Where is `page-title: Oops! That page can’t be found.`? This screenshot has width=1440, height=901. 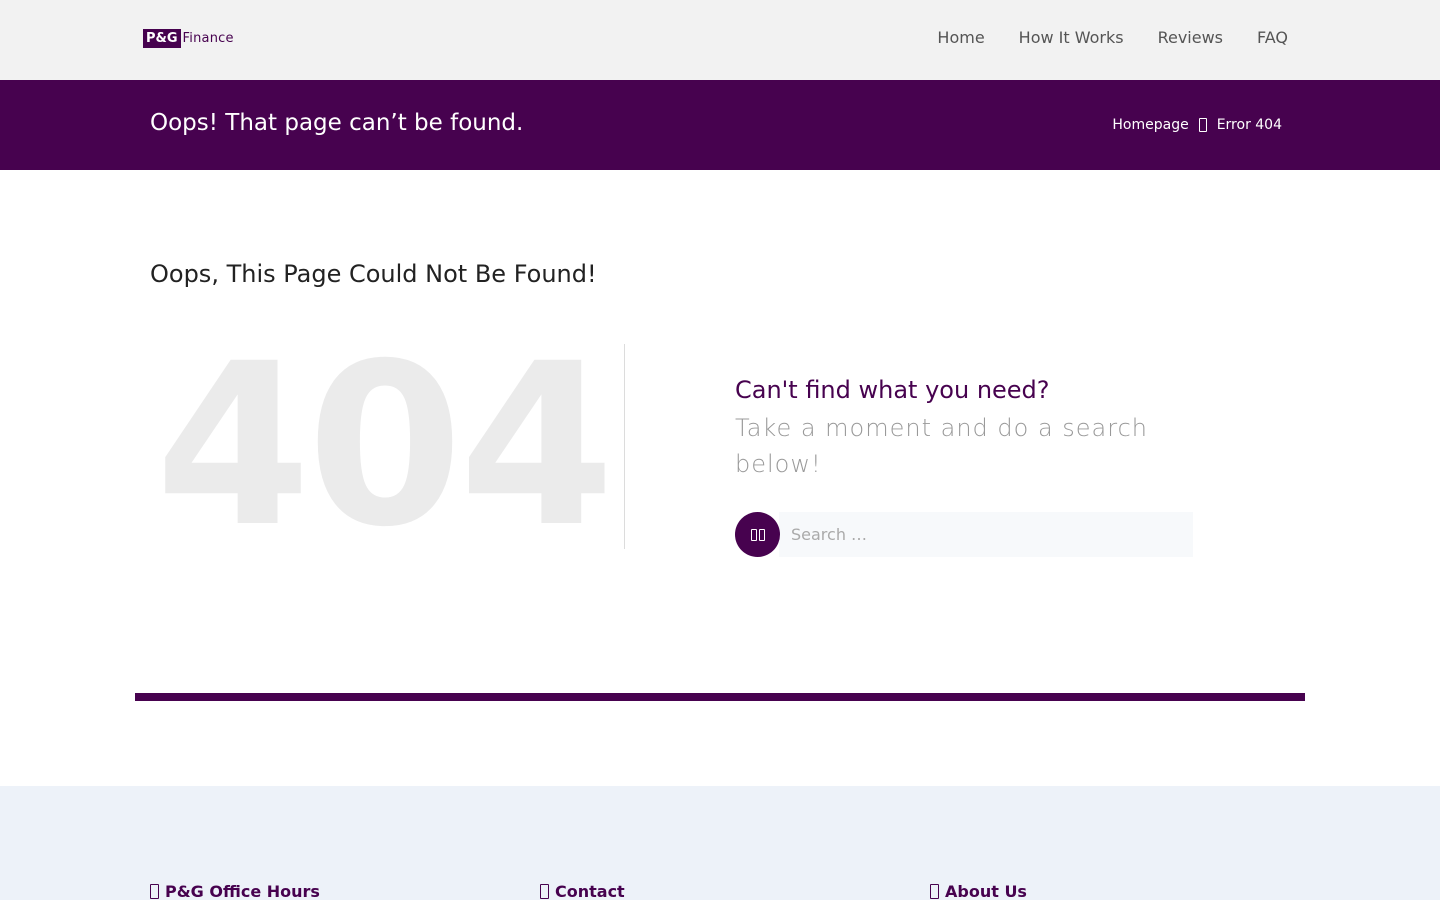
page-title: Oops! That page can’t be found. is located at coordinates (337, 123).